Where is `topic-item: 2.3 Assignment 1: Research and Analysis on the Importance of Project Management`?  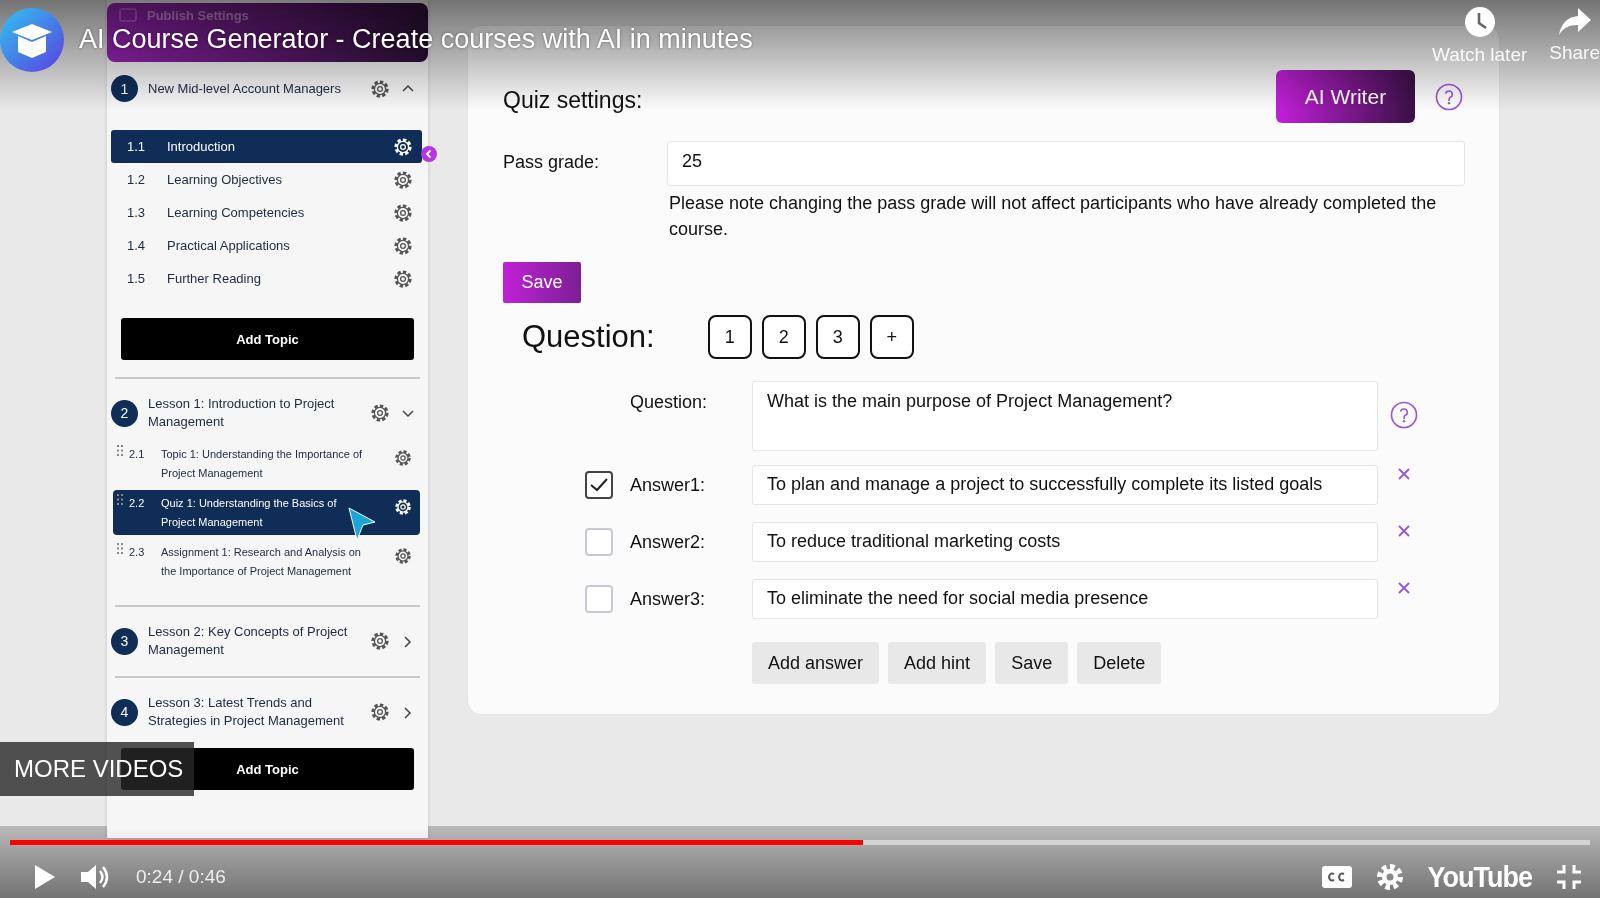
topic-item: 2.3 Assignment 1: Research and Analysis on the Importance of Project Management is located at coordinates (266, 561).